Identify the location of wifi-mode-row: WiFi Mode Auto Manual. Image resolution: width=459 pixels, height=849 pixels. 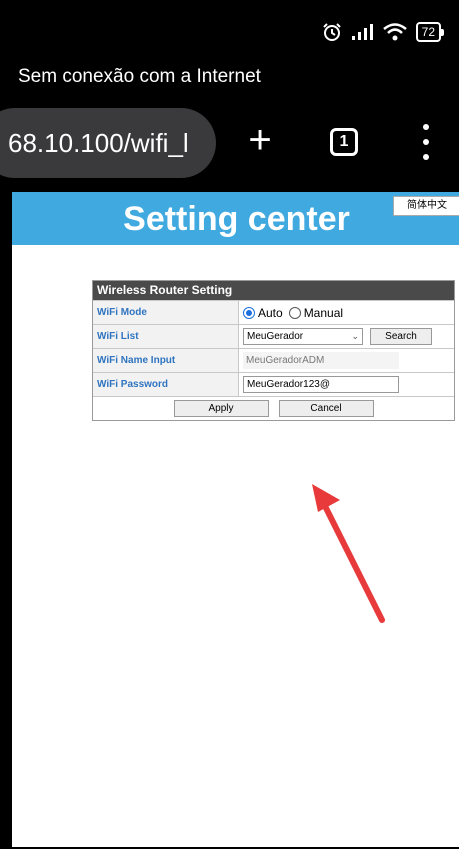
(273, 312).